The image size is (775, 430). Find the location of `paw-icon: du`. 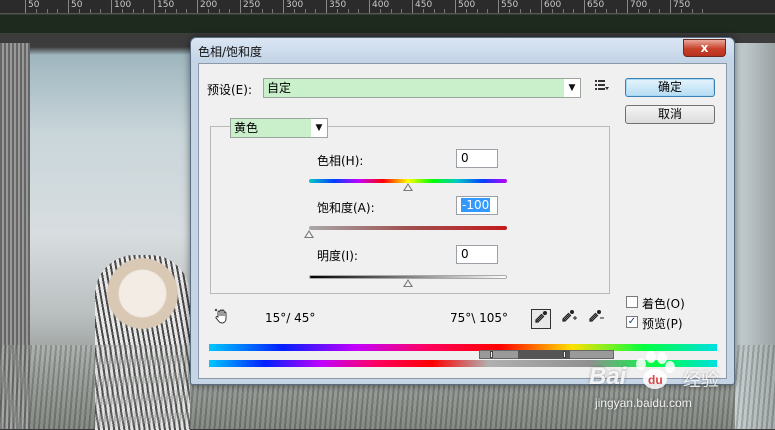

paw-icon: du is located at coordinates (655, 370).